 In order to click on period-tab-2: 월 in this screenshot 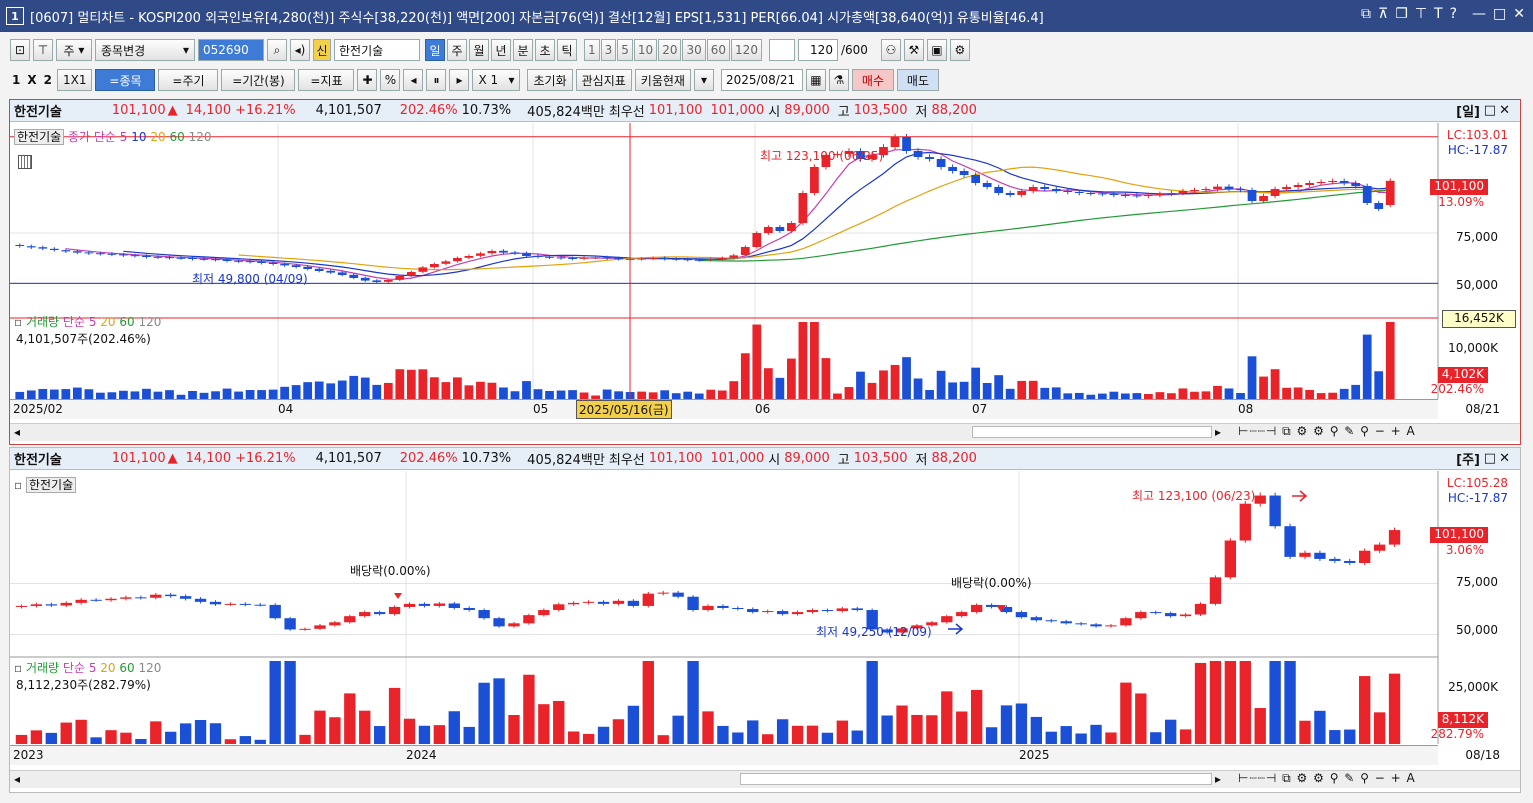, I will do `click(479, 50)`.